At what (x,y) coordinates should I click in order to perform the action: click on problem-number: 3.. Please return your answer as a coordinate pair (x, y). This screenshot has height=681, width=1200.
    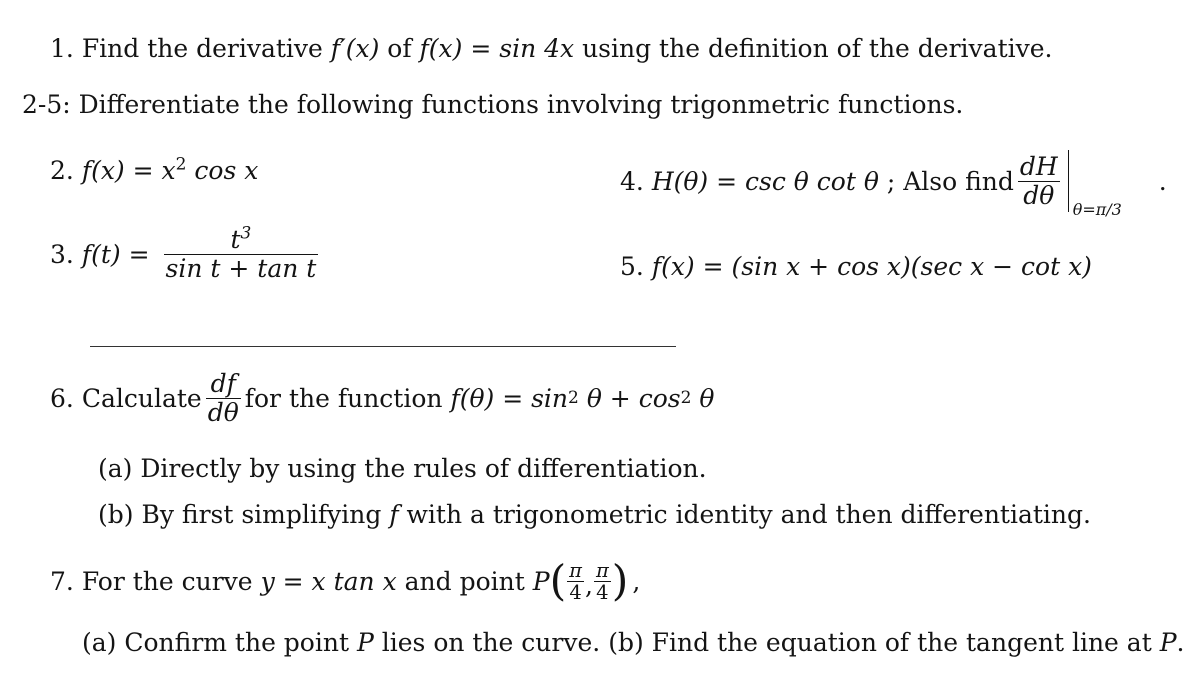
    Looking at the image, I should click on (62, 254).